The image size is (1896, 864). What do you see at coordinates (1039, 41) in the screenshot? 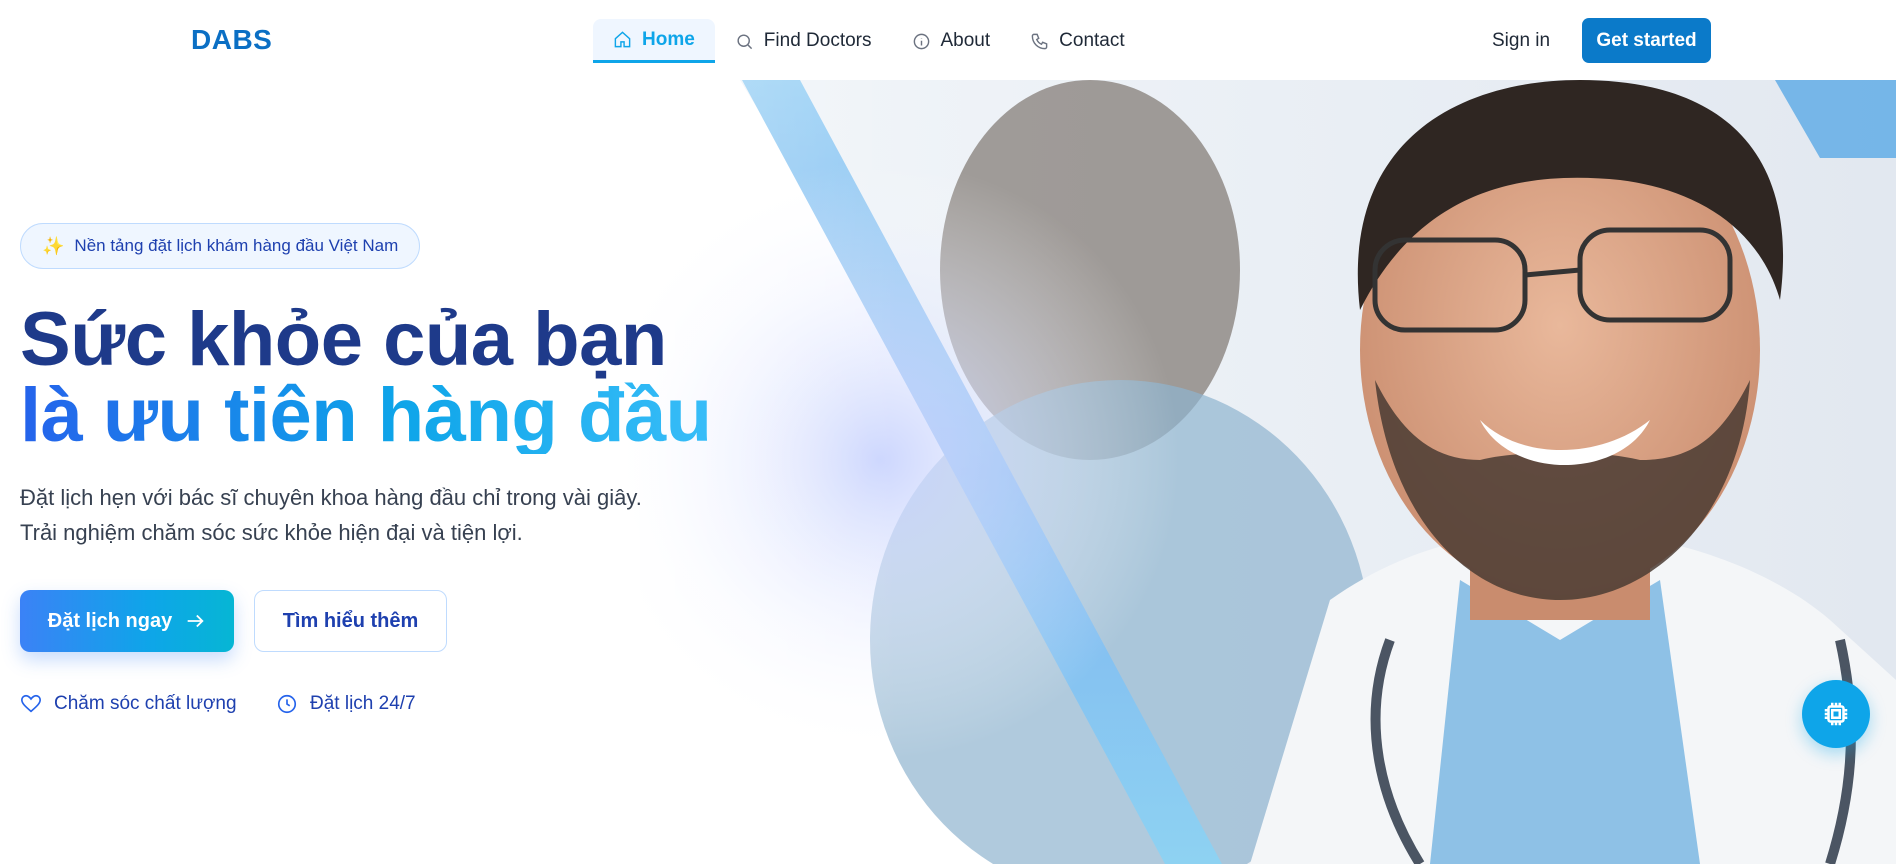
I see `phone-icon` at bounding box center [1039, 41].